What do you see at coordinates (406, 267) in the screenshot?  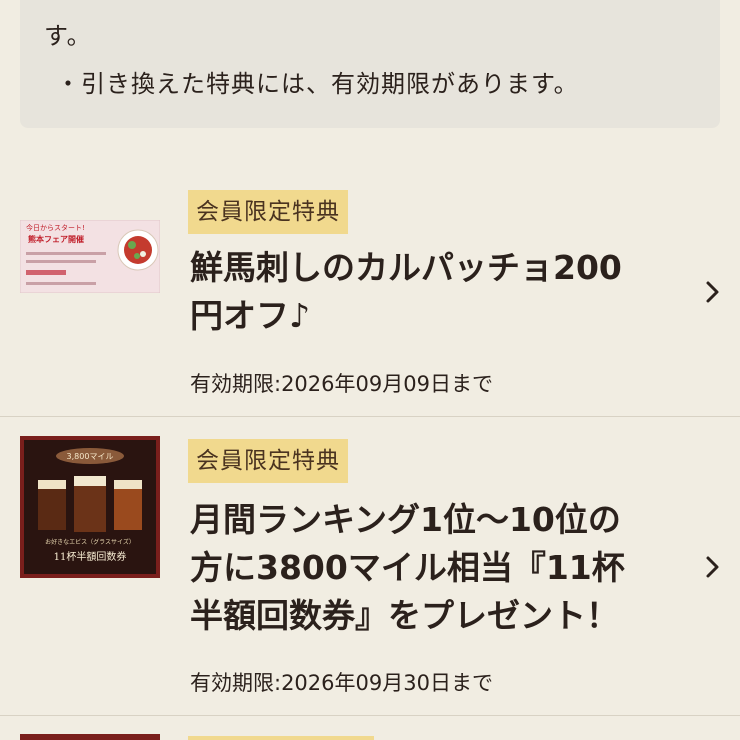 I see `coupon-title-line: 鮮馬刺しのカルパッチョ200` at bounding box center [406, 267].